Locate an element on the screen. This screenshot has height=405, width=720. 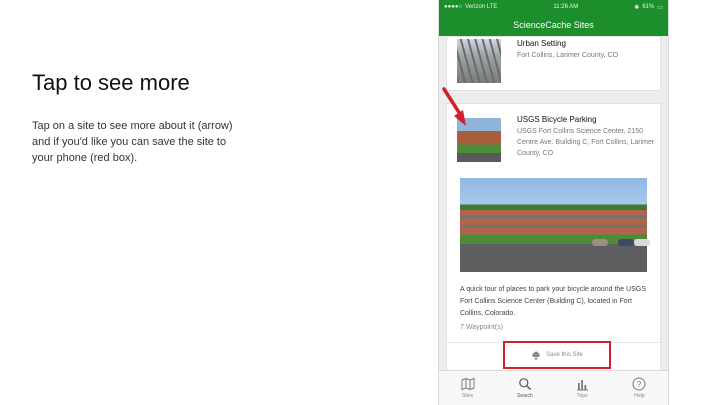
save-site-button: Save this Site is located at coordinates (557, 355).